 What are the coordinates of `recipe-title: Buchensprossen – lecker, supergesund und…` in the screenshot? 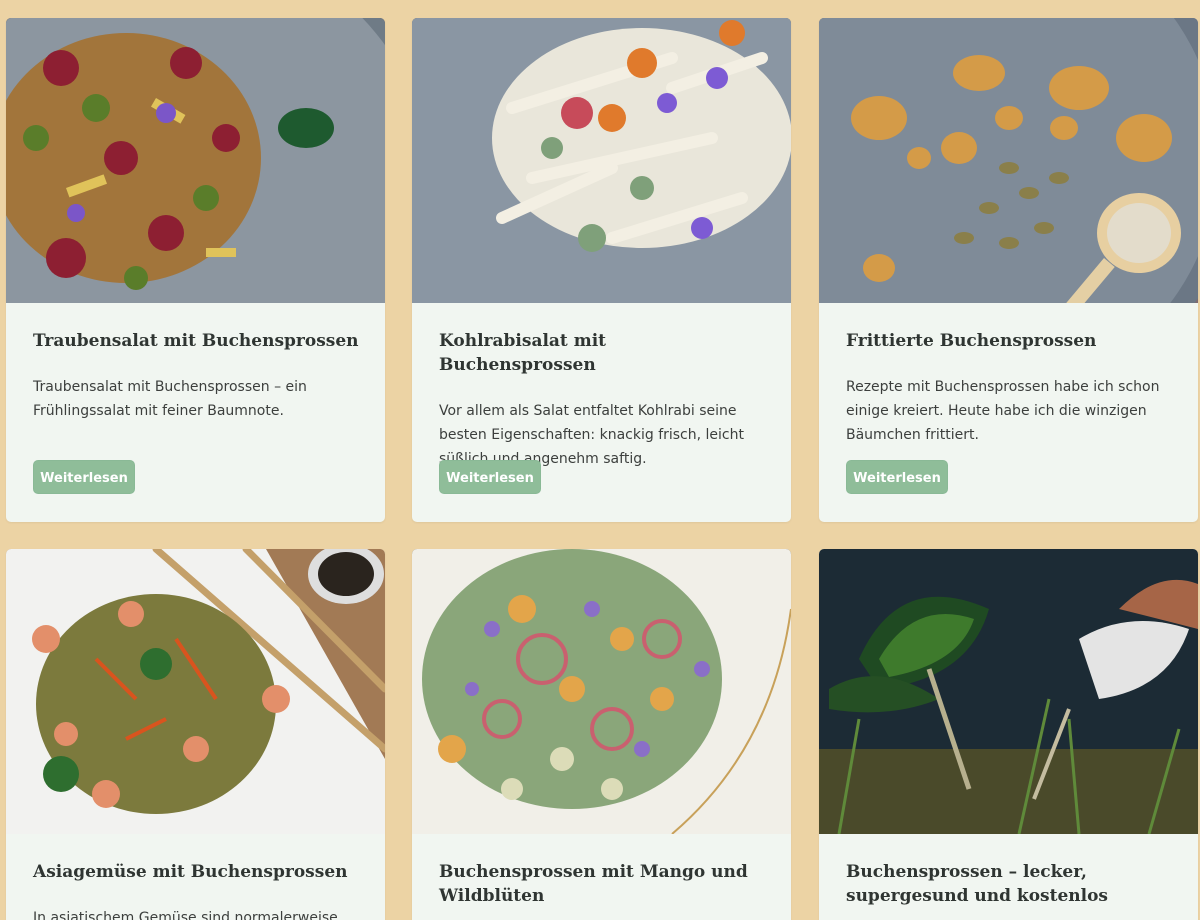 It's located at (1009, 884).